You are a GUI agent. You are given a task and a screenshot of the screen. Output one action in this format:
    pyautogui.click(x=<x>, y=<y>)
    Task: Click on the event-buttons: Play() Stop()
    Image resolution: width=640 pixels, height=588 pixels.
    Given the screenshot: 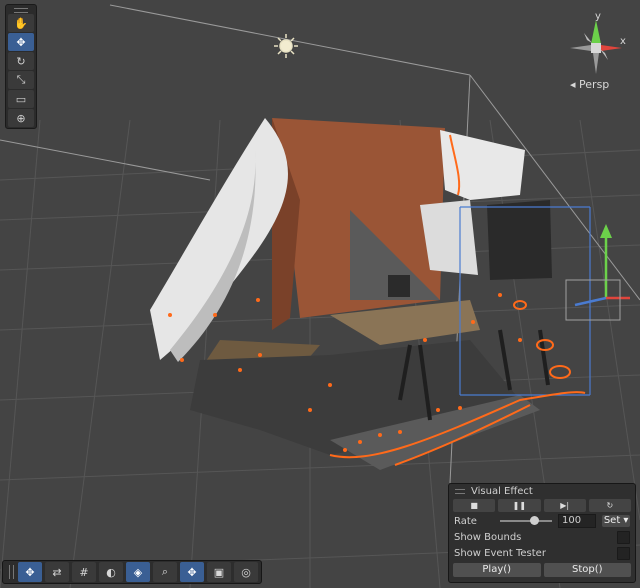 What is the action you would take?
    pyautogui.click(x=542, y=570)
    